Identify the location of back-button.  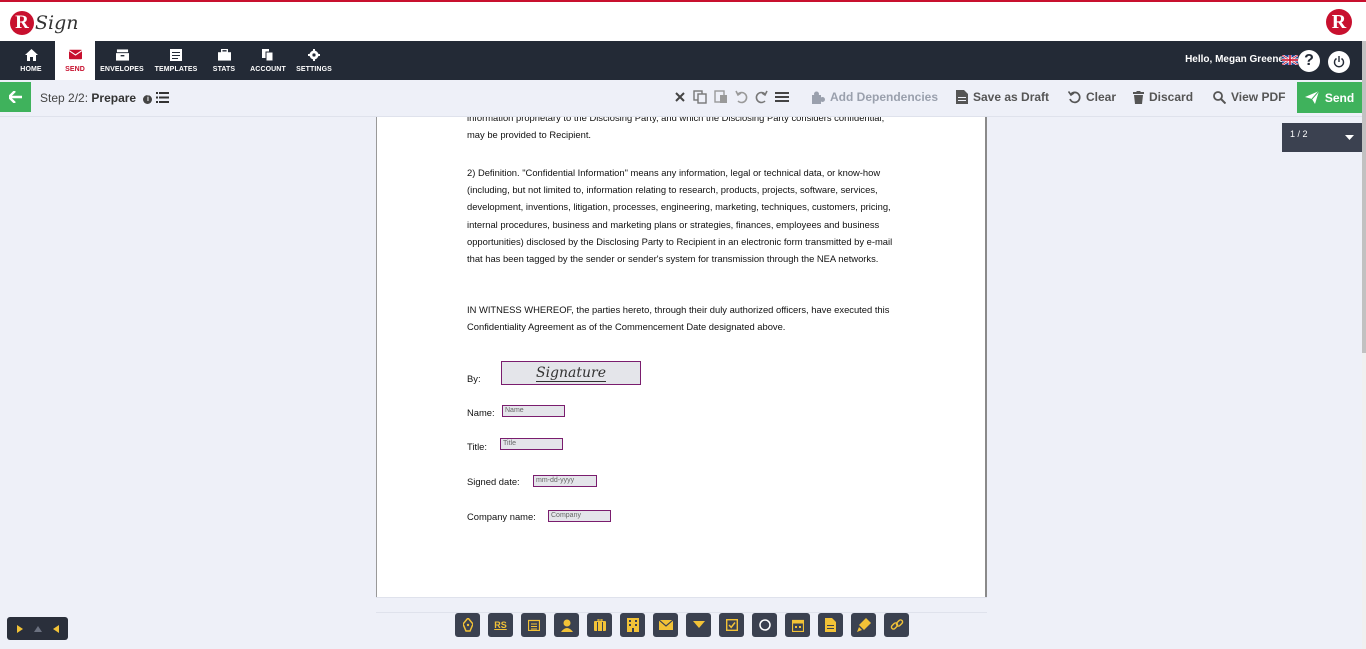
(15, 97).